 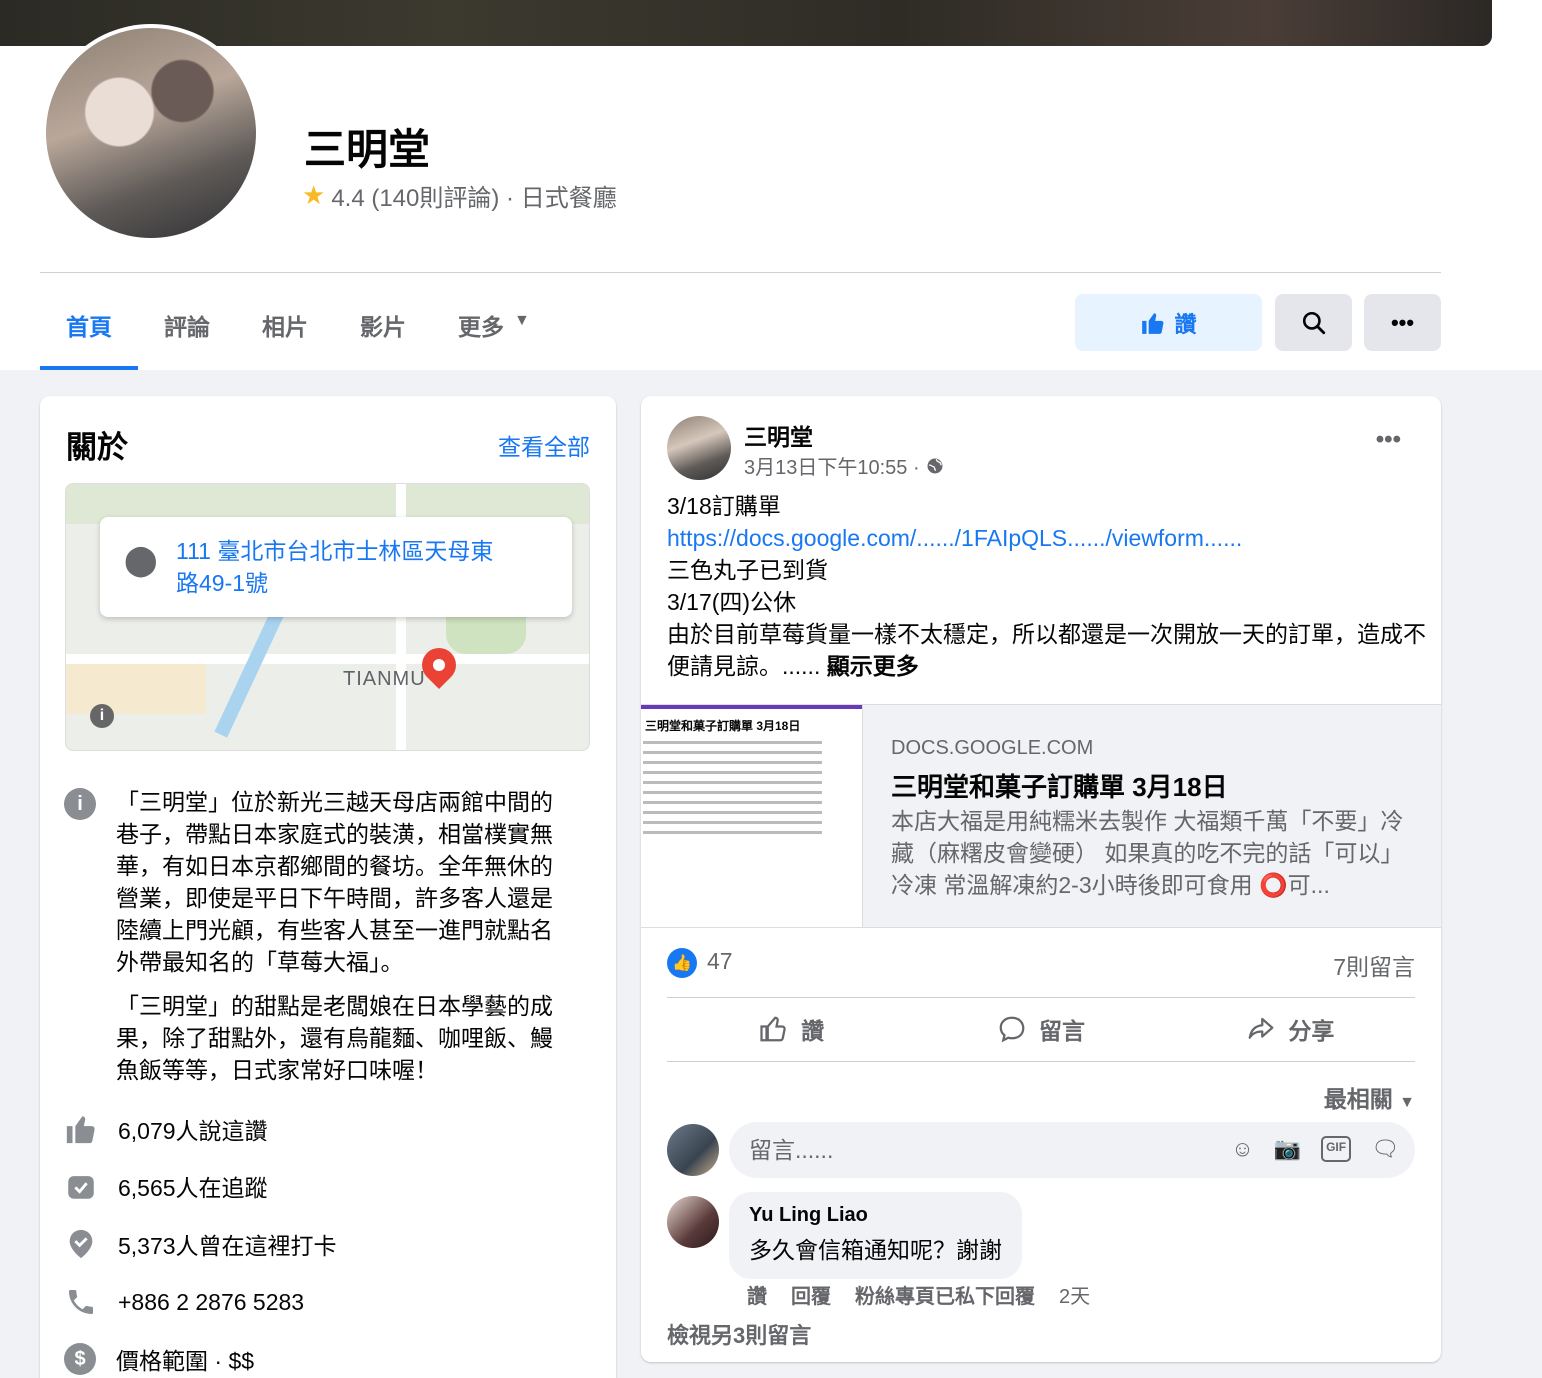 I want to click on tab-videos: 影片, so click(x=383, y=333).